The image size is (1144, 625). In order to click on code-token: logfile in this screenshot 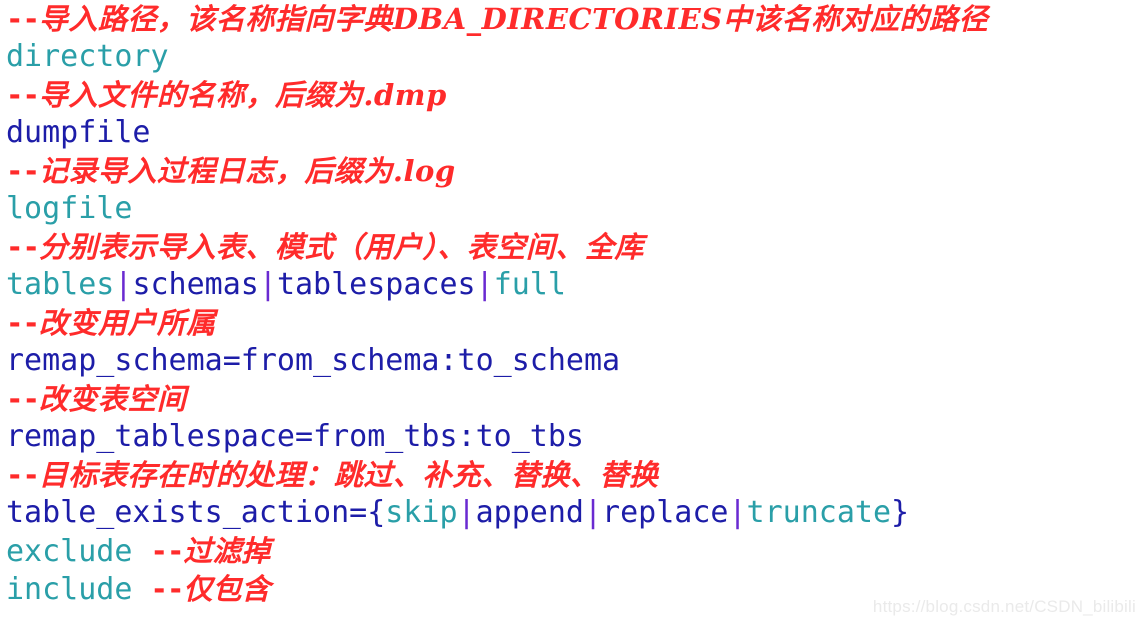, I will do `click(69, 208)`.